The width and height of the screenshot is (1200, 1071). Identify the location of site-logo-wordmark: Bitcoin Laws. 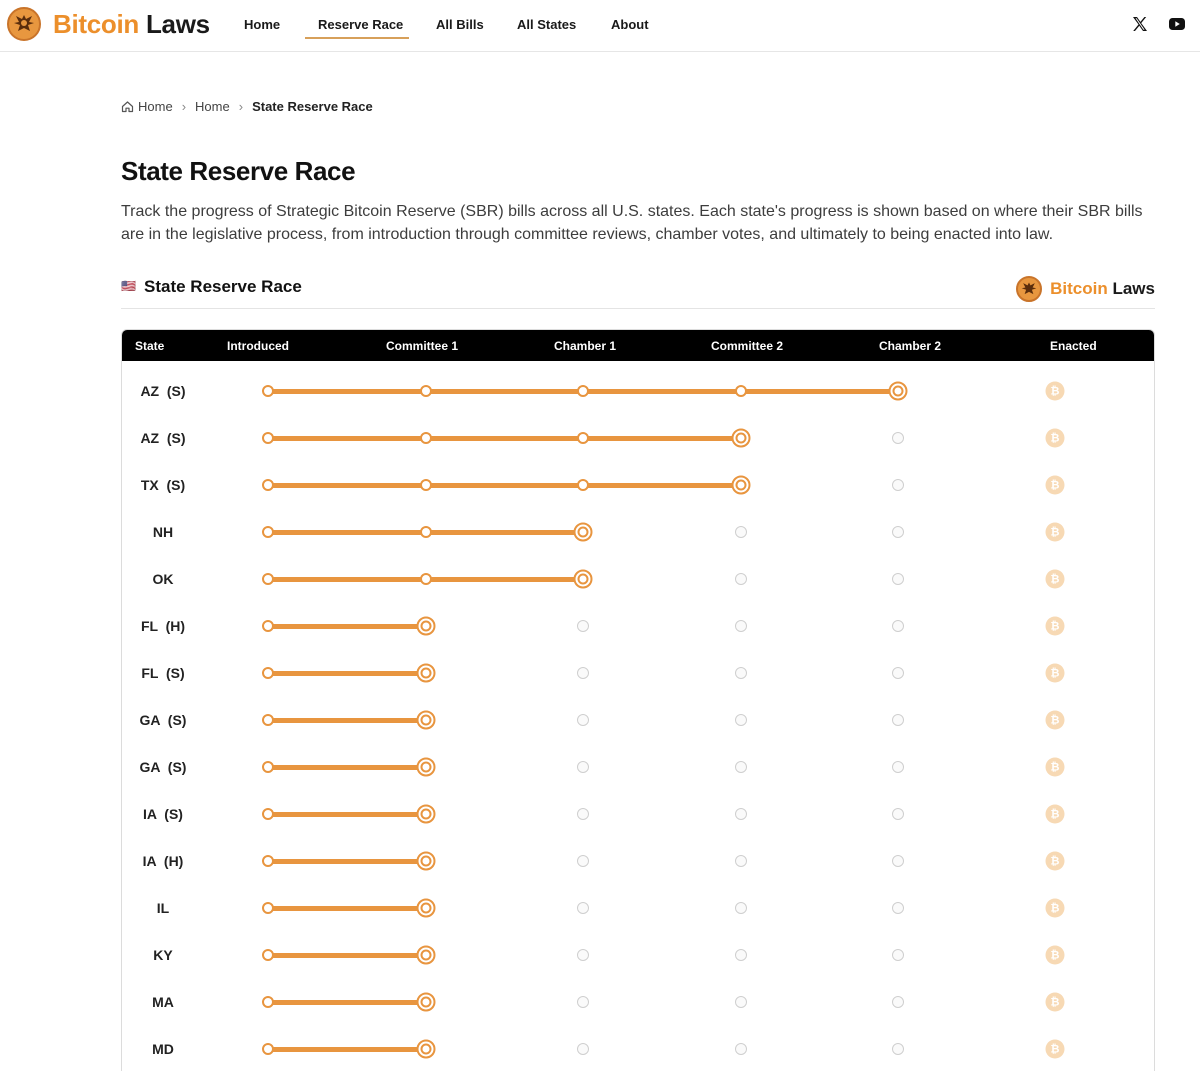
(131, 24).